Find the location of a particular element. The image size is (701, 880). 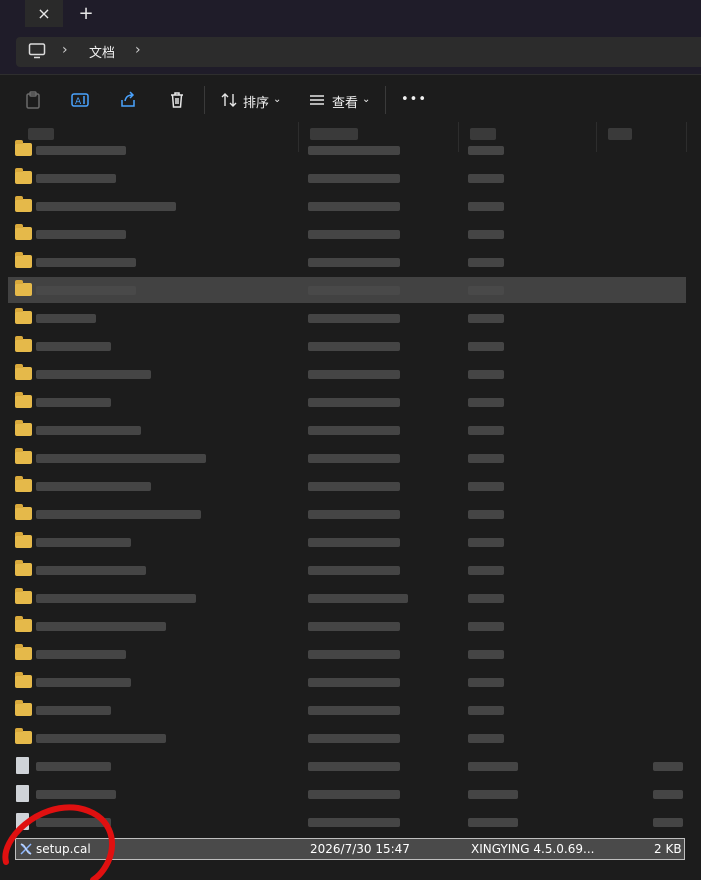

svg-text: A is located at coordinates (78, 102).